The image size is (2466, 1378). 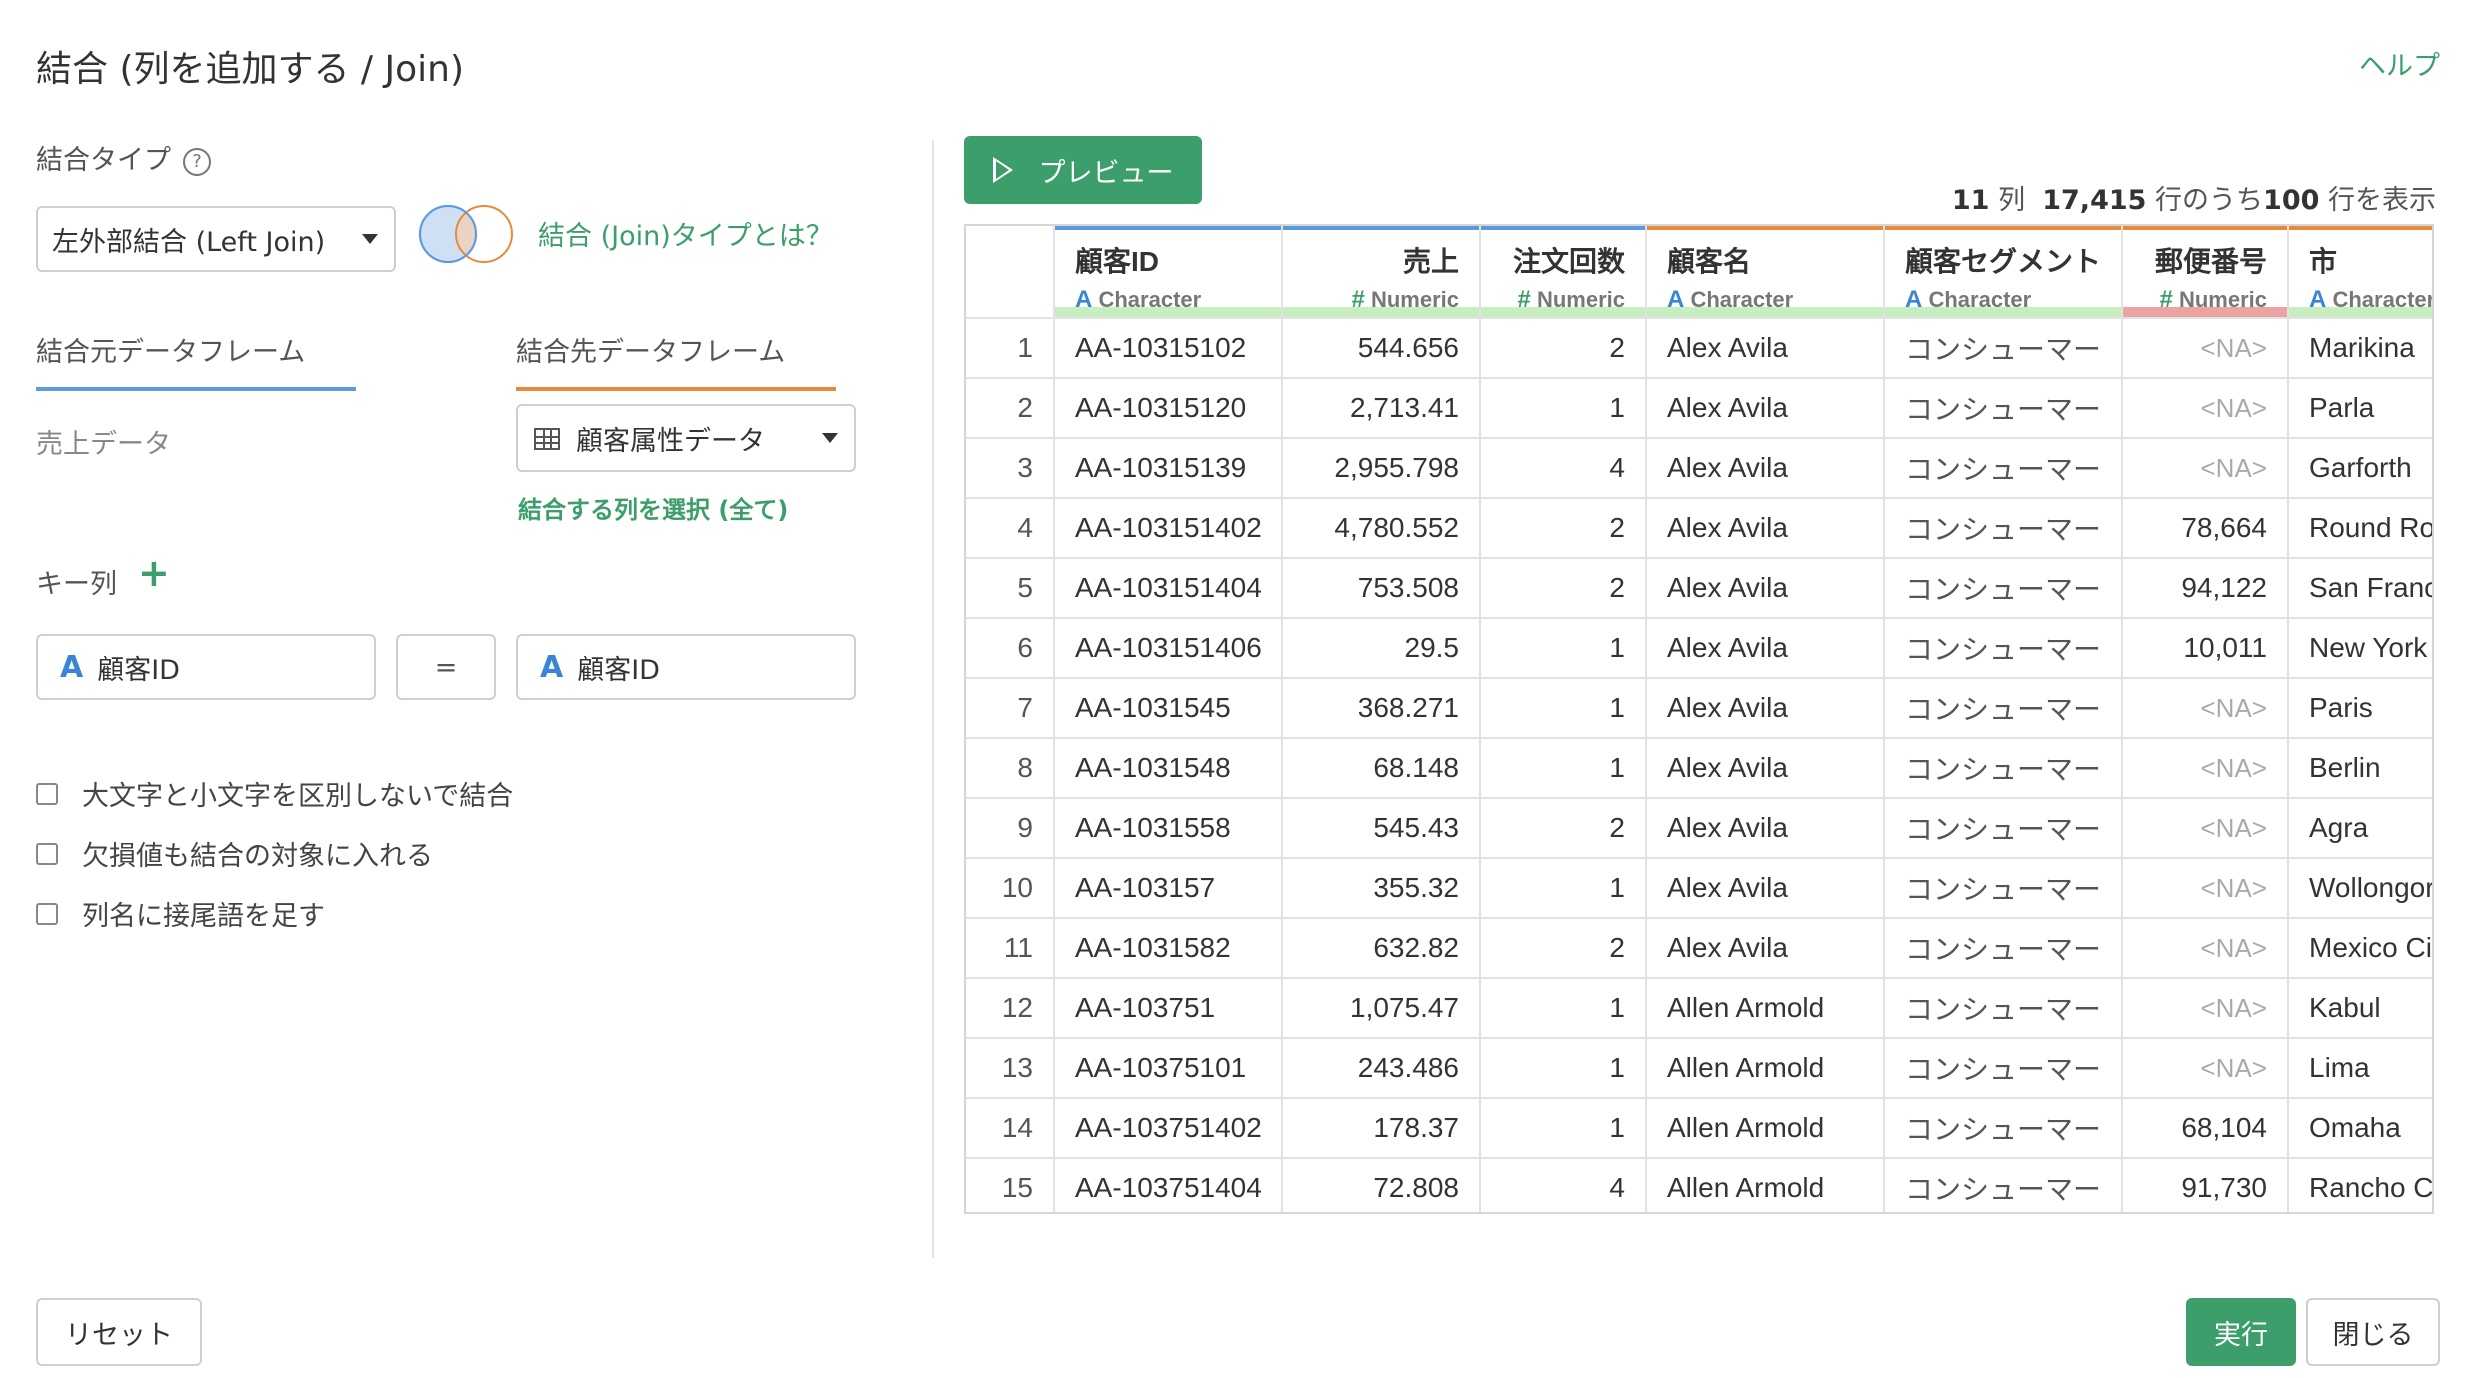 I want to click on table-cell: AA-103751404, so click(x=1168, y=1184).